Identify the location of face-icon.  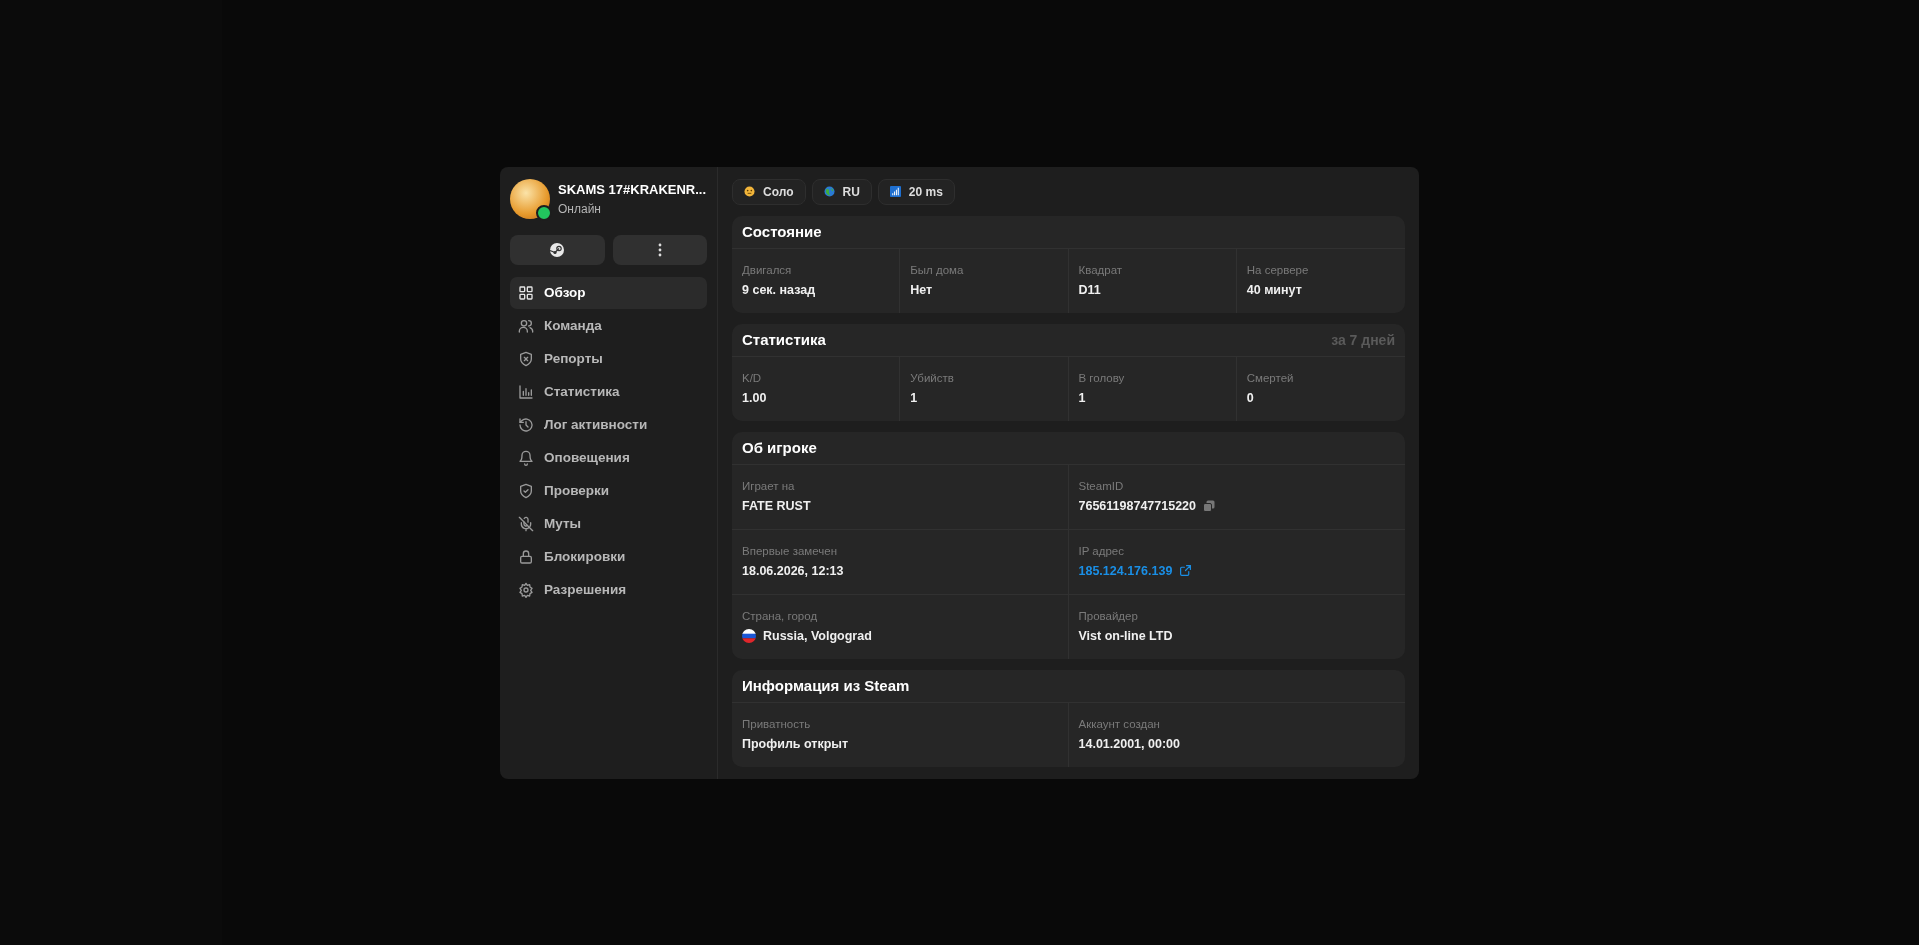
(749, 191).